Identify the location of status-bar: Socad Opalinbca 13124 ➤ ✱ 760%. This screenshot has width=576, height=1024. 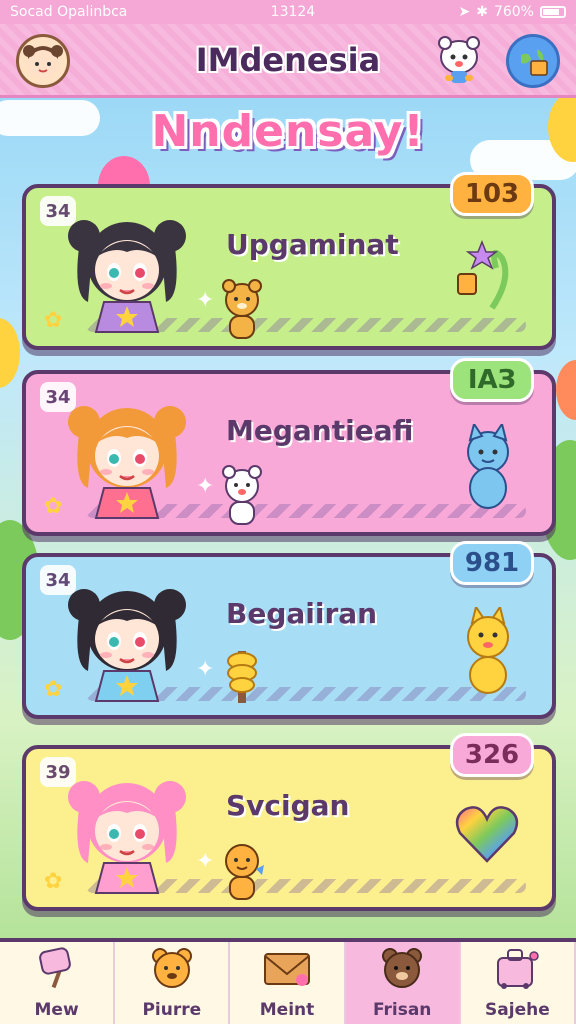
(288, 12).